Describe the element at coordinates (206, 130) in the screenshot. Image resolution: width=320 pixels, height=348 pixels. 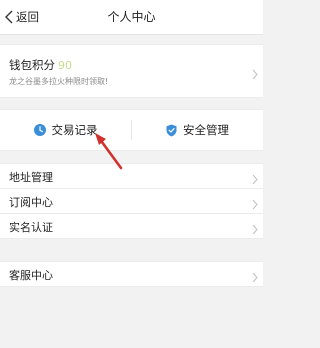
I see `security-management-label: 安全管理` at that location.